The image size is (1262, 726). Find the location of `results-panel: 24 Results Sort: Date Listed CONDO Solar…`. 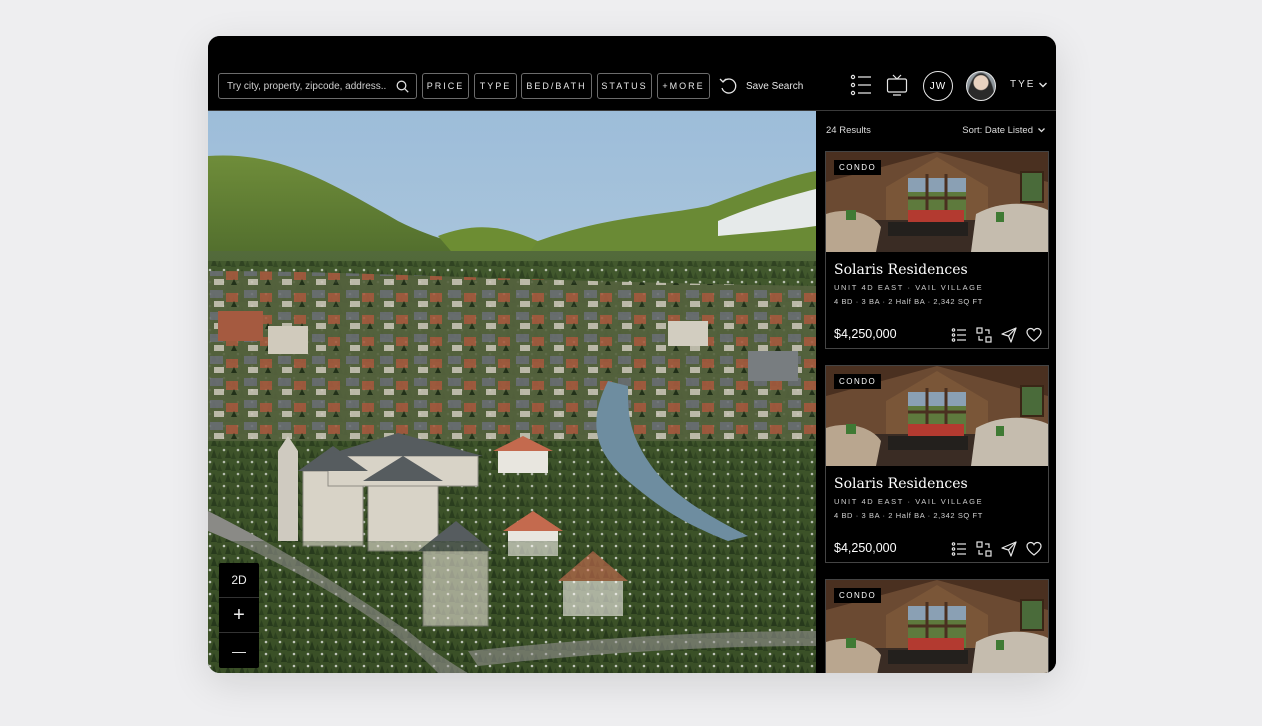

results-panel: 24 Results Sort: Date Listed CONDO Solar… is located at coordinates (936, 392).